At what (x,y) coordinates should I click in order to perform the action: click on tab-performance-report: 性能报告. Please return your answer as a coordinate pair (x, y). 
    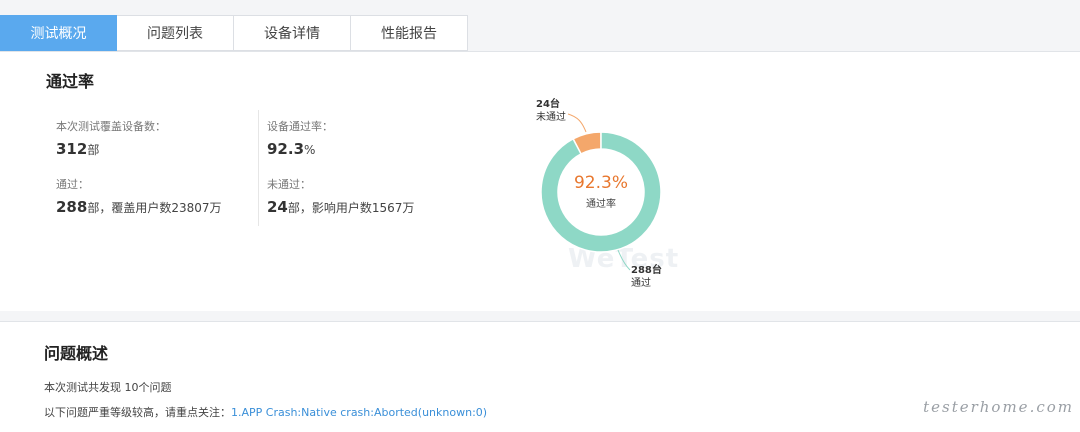
    Looking at the image, I should click on (409, 33).